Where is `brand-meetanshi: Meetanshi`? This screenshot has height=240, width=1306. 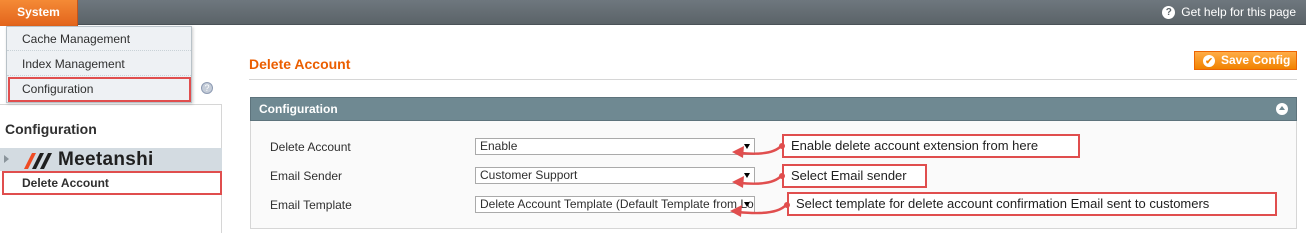
brand-meetanshi: Meetanshi is located at coordinates (89, 160).